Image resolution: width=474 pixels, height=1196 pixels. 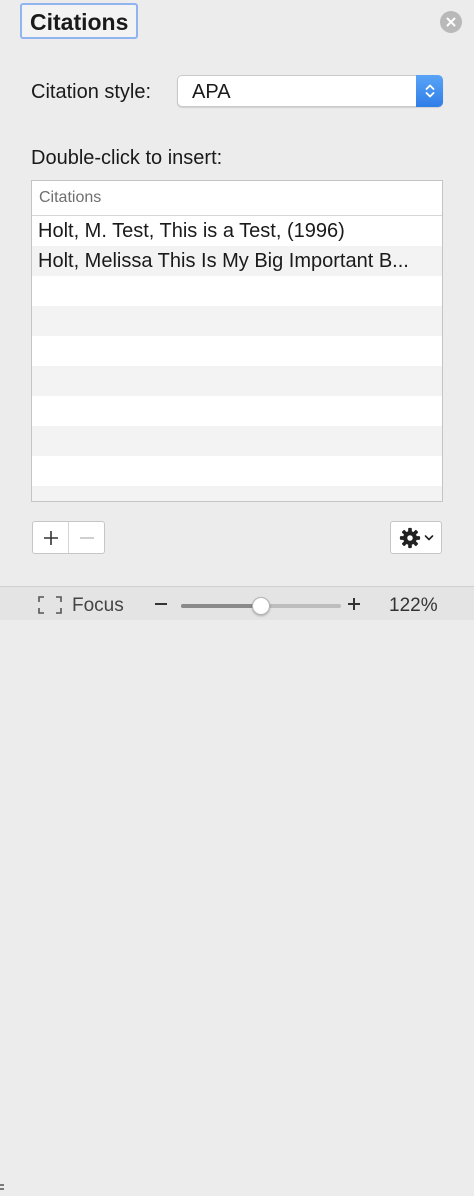 I want to click on zoom-slider-fill, so click(x=221, y=606).